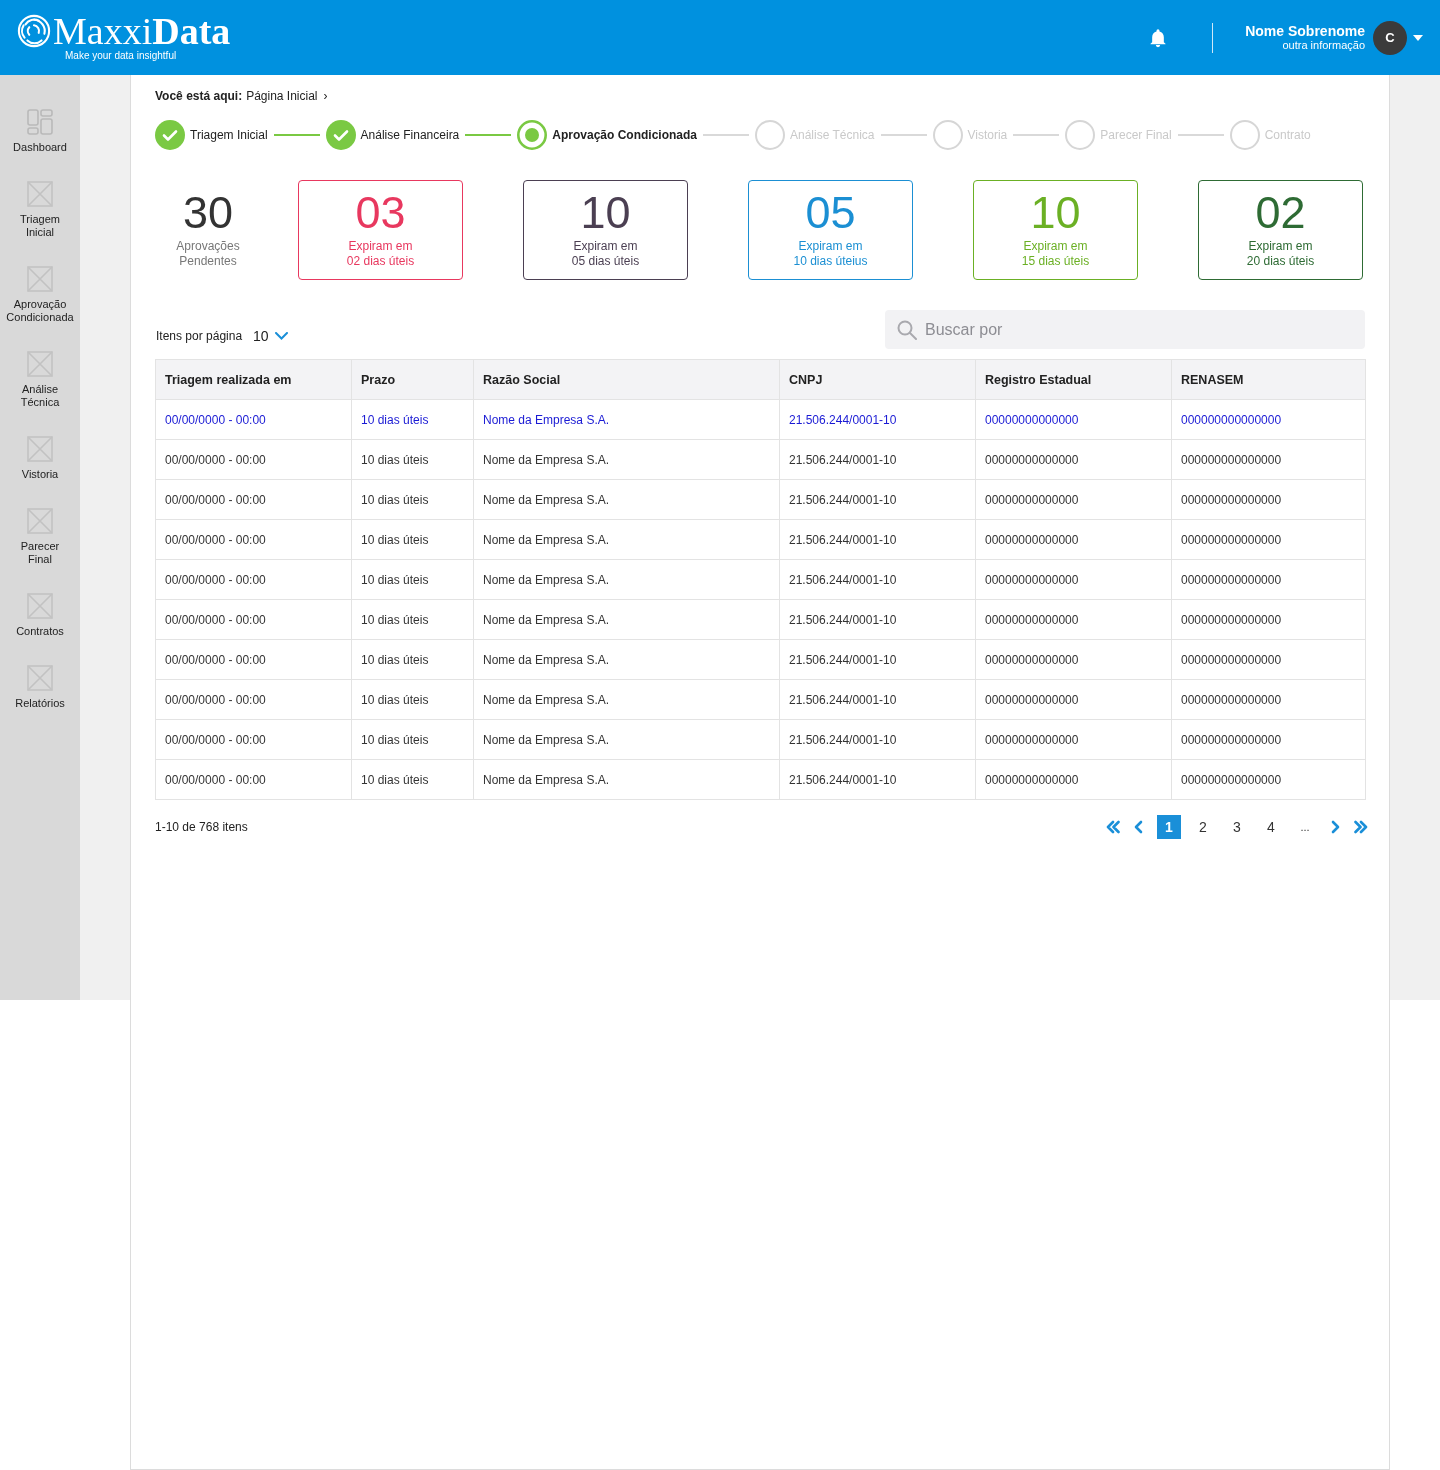  I want to click on sidebar-item: Triagem Inicial, so click(40, 210).